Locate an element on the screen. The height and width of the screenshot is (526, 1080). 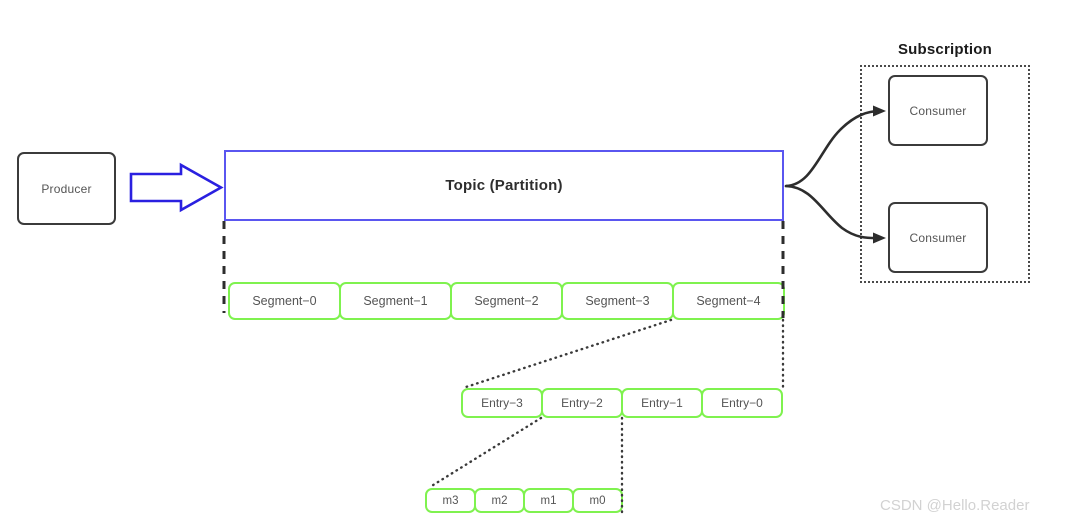
entry-label-0: Entry−0 is located at coordinates (742, 403).